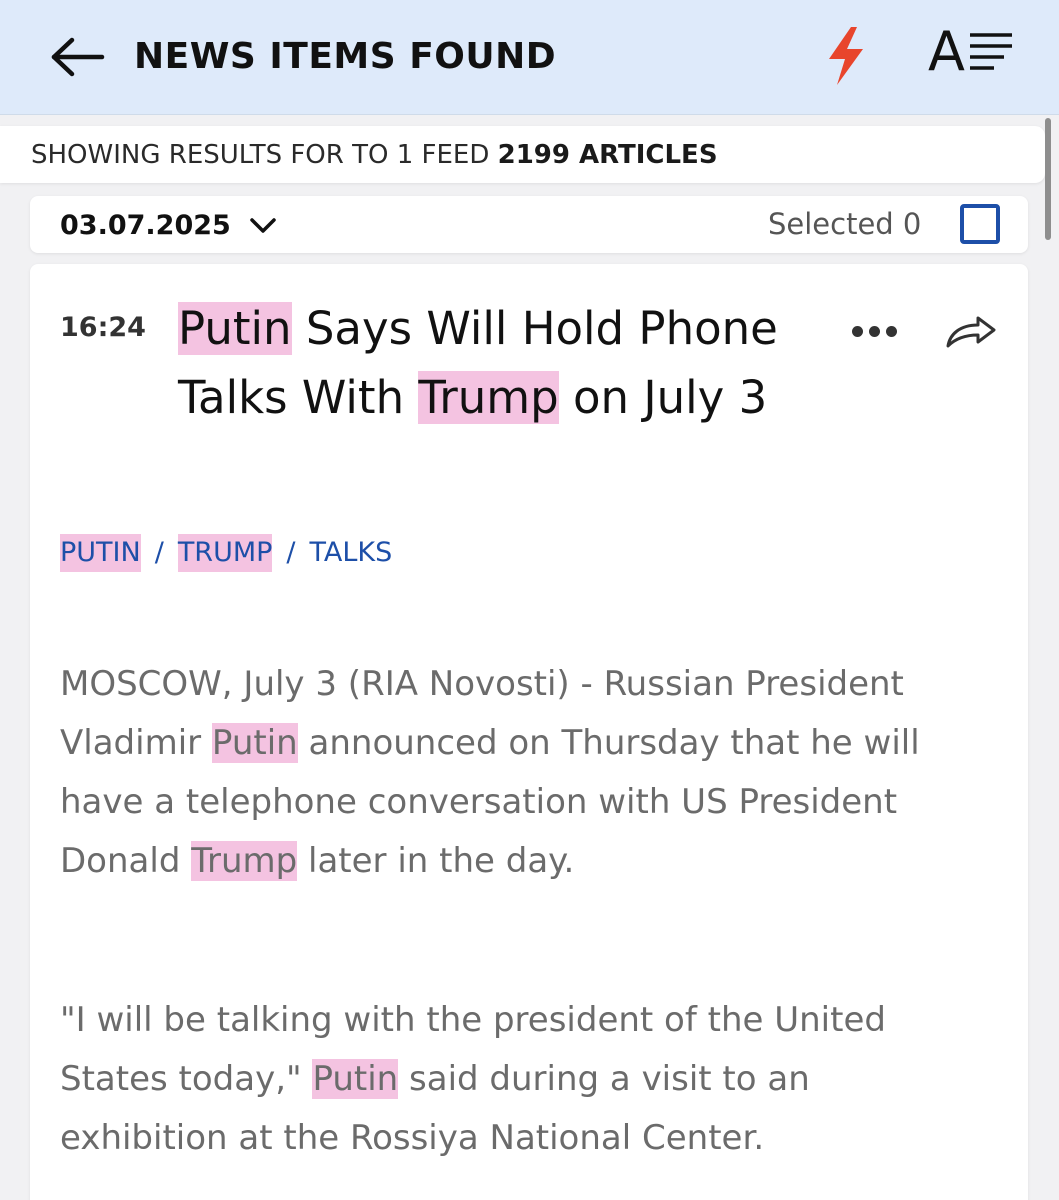 This screenshot has width=1059, height=1200. I want to click on selected-count: Selected 0, so click(845, 224).